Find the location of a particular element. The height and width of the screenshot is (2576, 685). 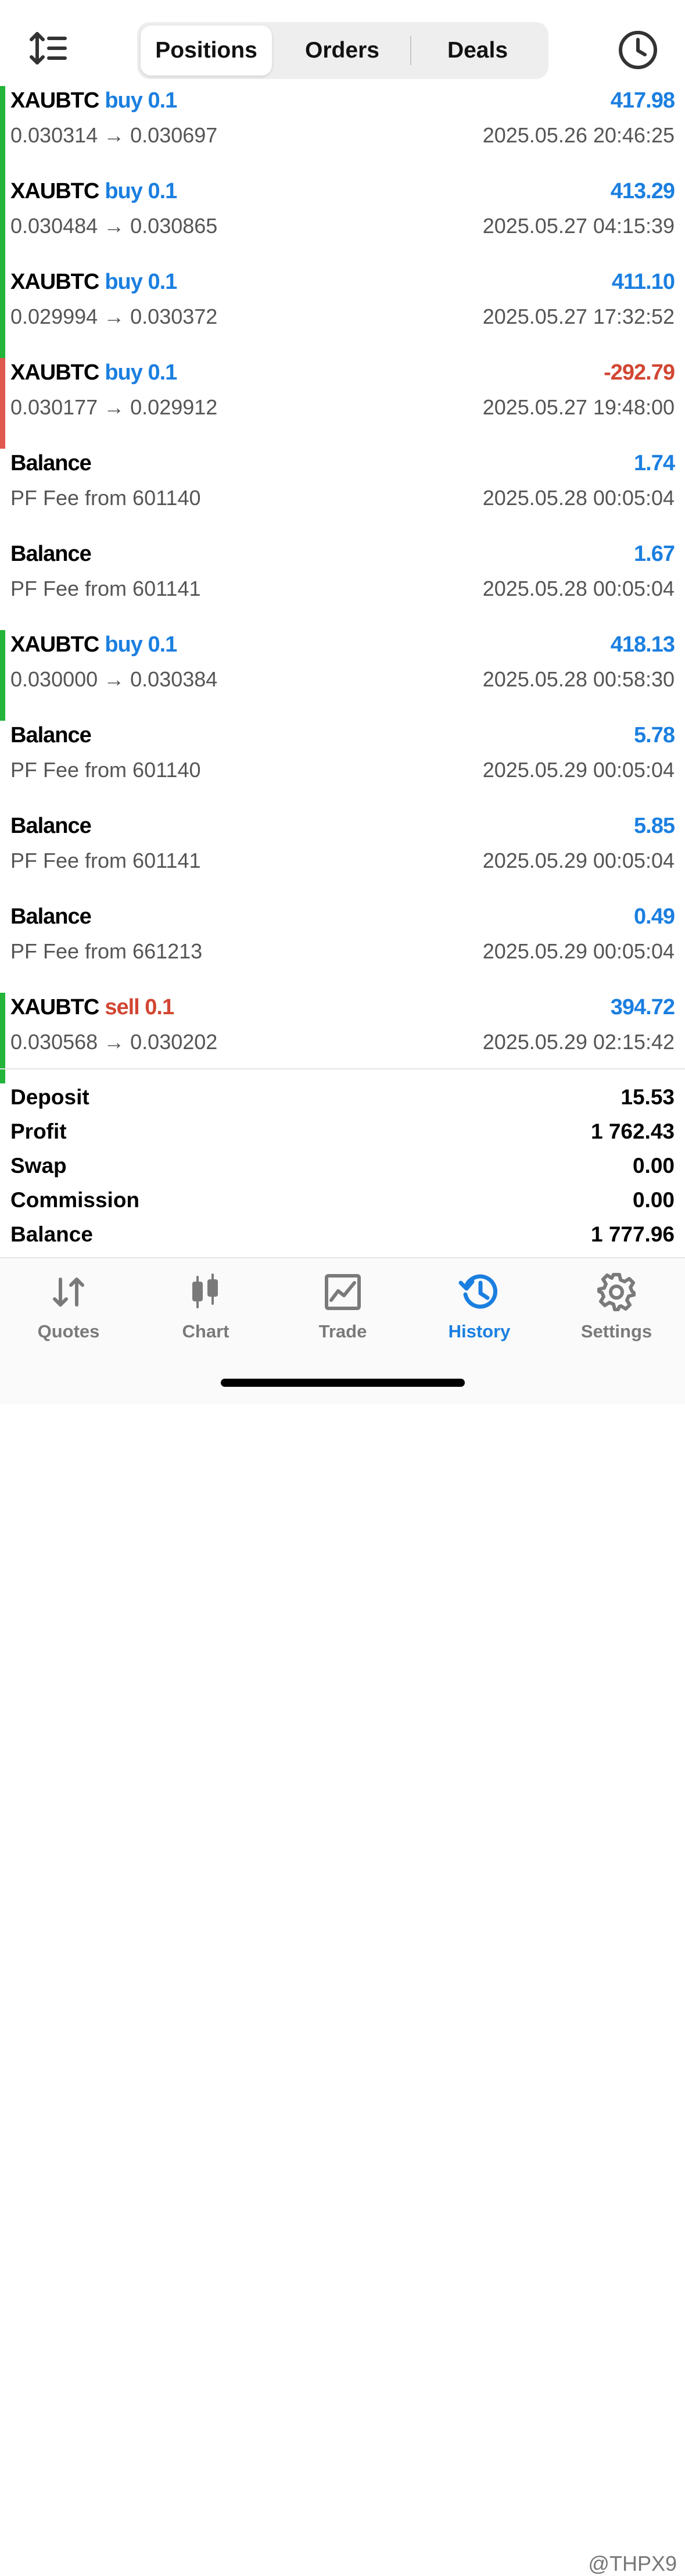

deal-profit: 417.98 is located at coordinates (642, 100).